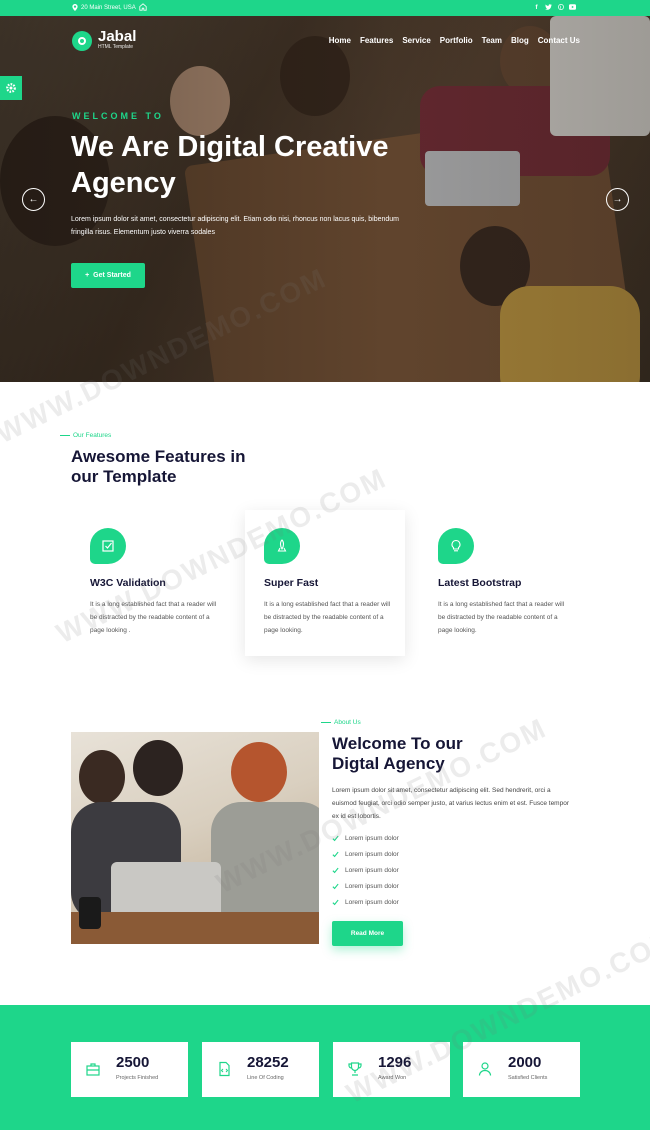  What do you see at coordinates (92, 435) in the screenshot?
I see `features-label-text: Our Features` at bounding box center [92, 435].